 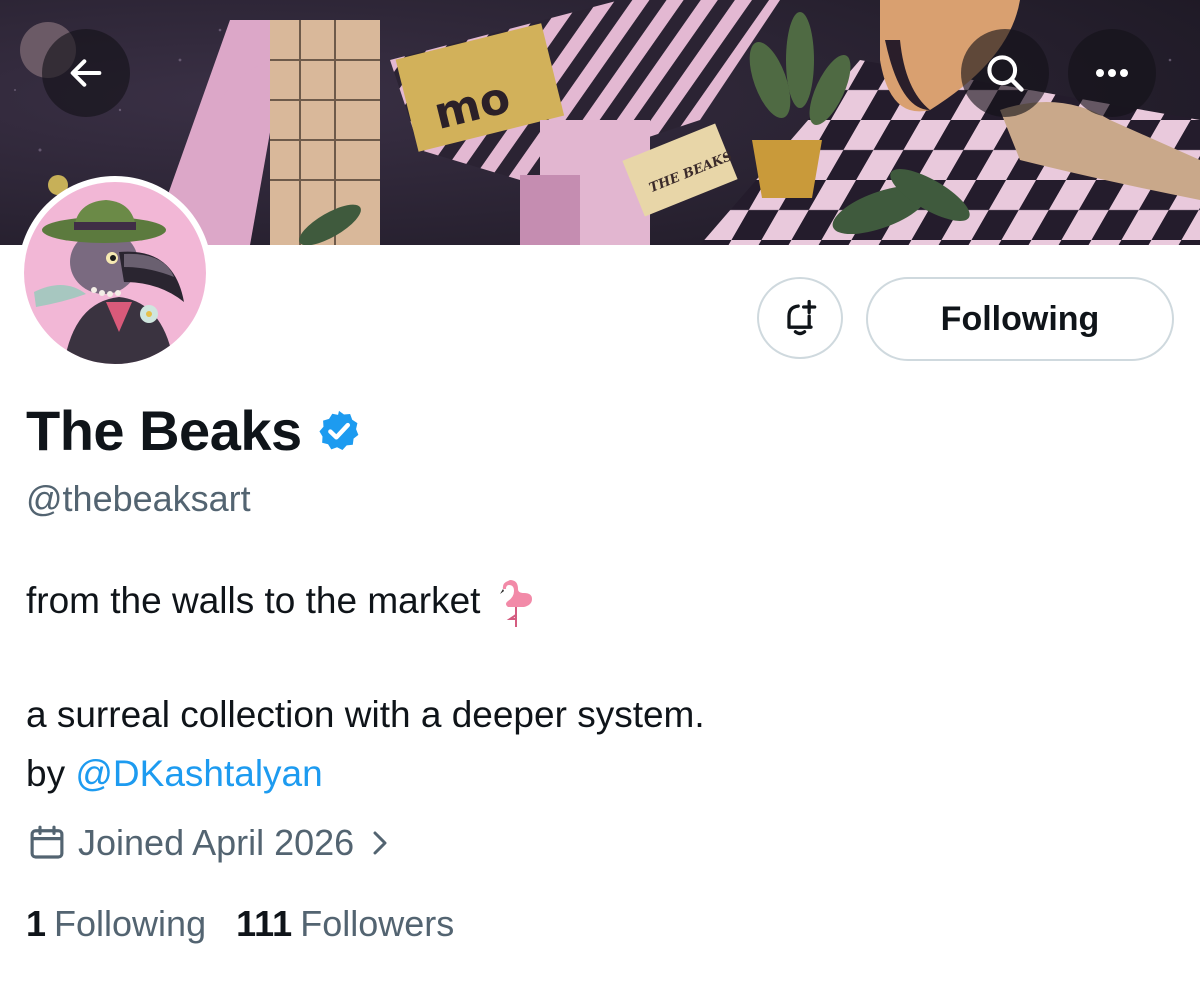 I want to click on following-label: Following, so click(x=130, y=923).